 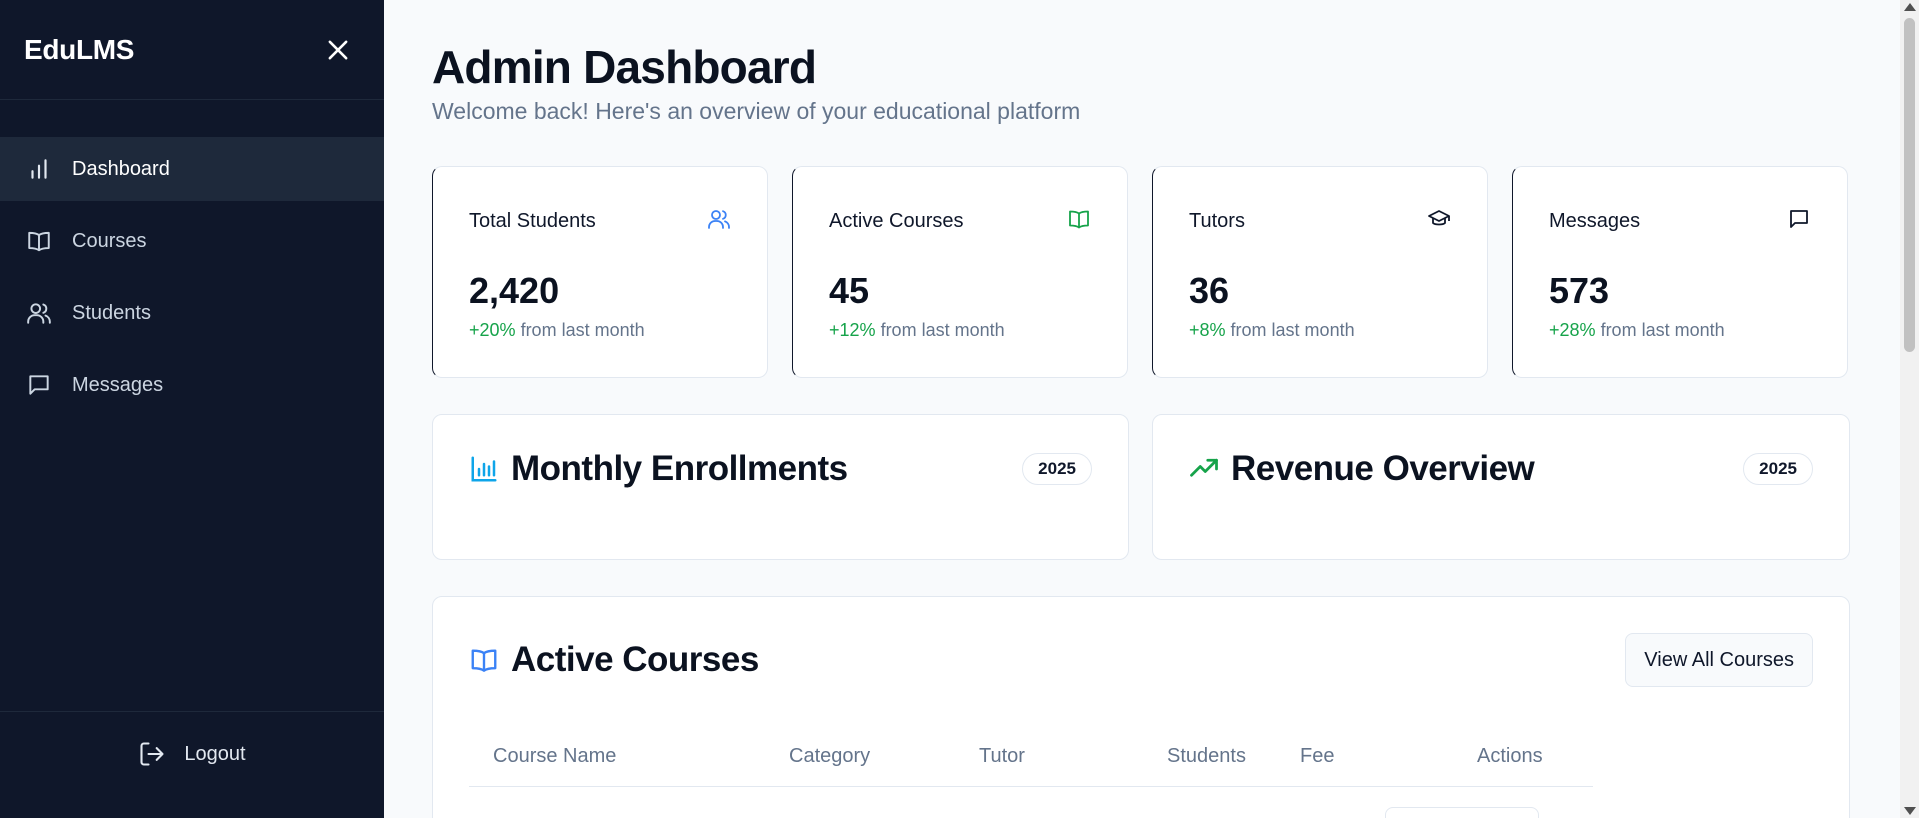 I want to click on column-header-fee: Fee, so click(x=1388, y=756).